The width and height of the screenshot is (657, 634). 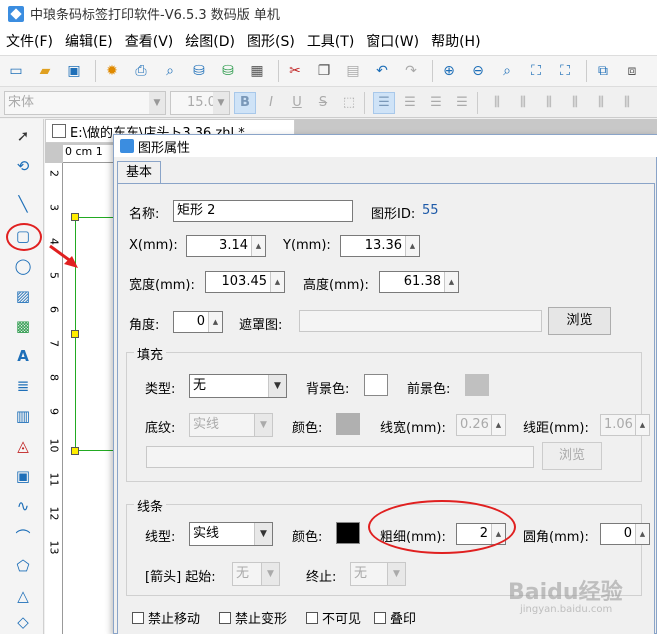 I want to click on font-family-select: 宋体 ▼, so click(x=85, y=102).